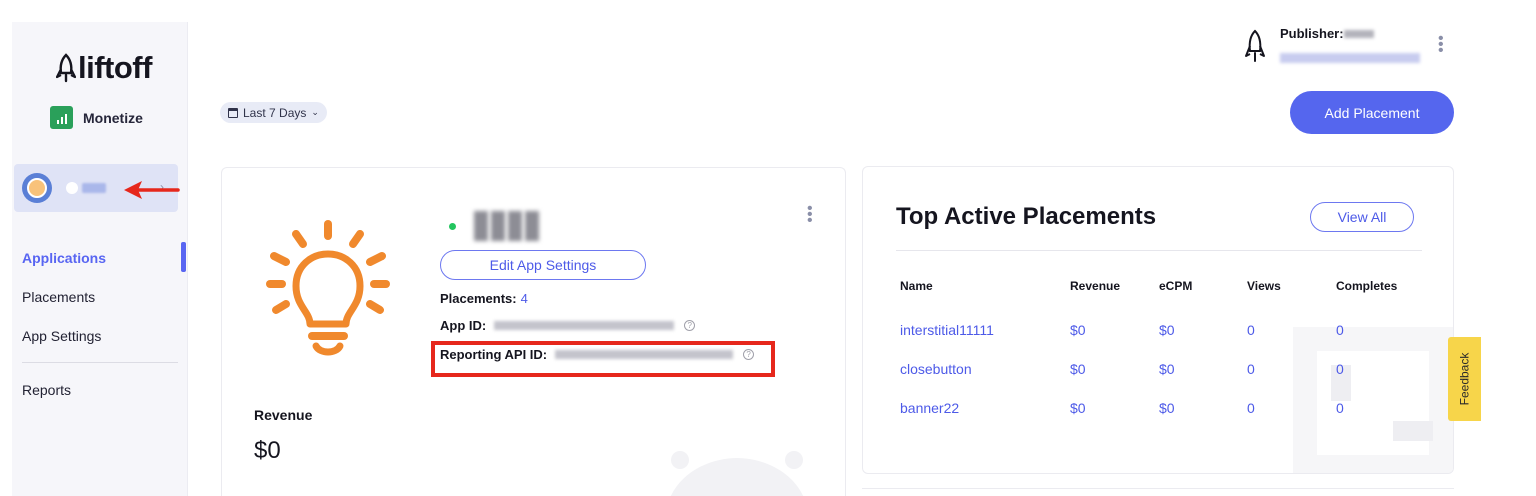 This screenshot has width=1536, height=496. What do you see at coordinates (267, 450) in the screenshot?
I see `revenue-value: $0` at bounding box center [267, 450].